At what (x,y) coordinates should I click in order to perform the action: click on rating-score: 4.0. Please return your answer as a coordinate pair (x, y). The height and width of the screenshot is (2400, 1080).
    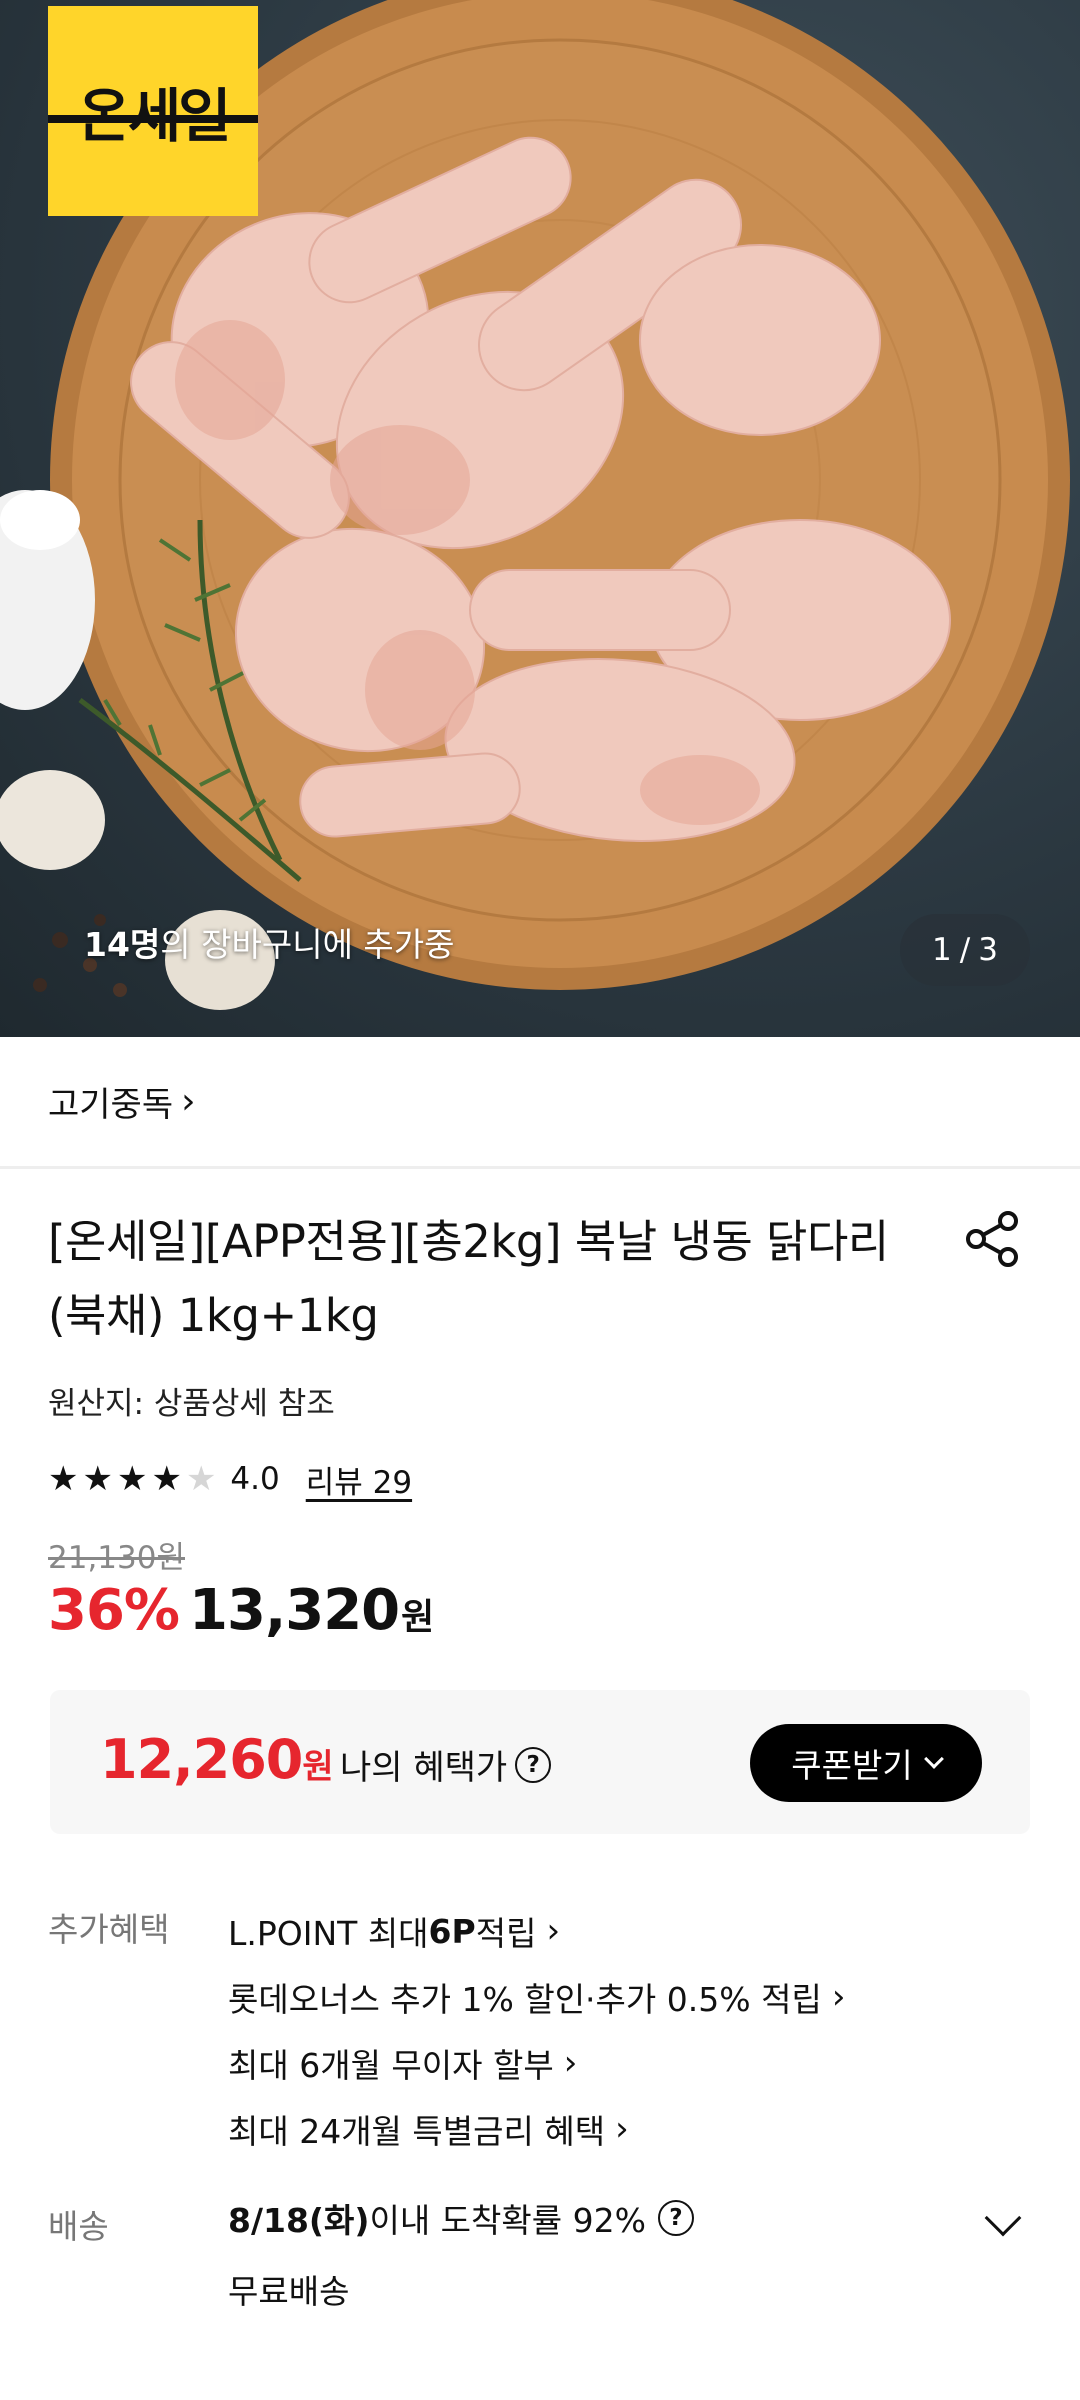
    Looking at the image, I should click on (255, 1479).